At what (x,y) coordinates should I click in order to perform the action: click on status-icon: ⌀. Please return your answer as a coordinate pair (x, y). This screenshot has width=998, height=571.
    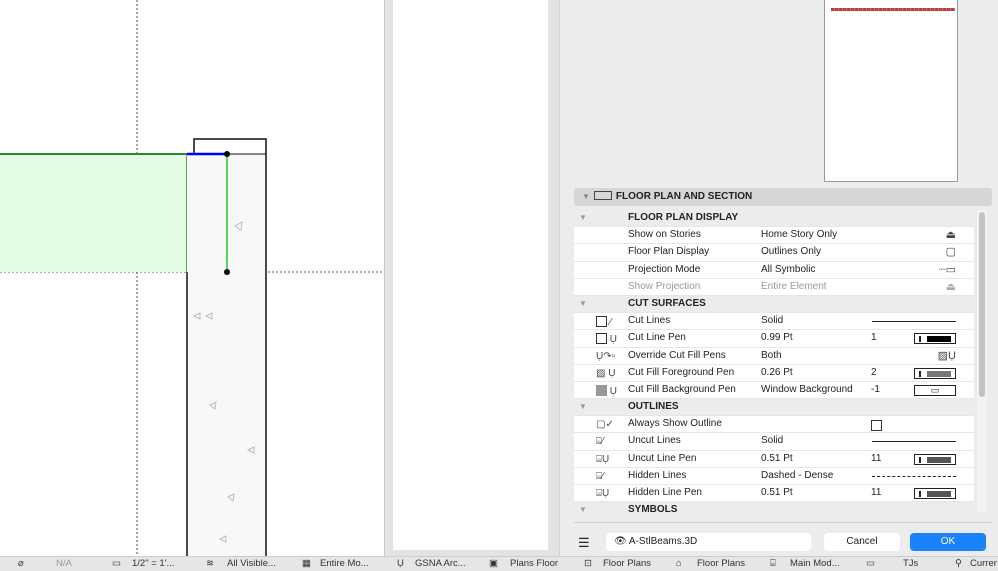
    Looking at the image, I should click on (21, 563).